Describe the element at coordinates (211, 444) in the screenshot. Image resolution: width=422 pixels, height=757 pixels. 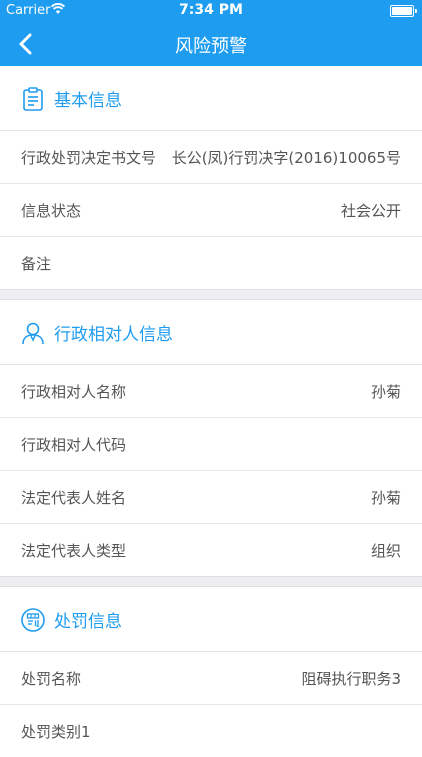
I see `info-row: 行政相对人代码` at that location.